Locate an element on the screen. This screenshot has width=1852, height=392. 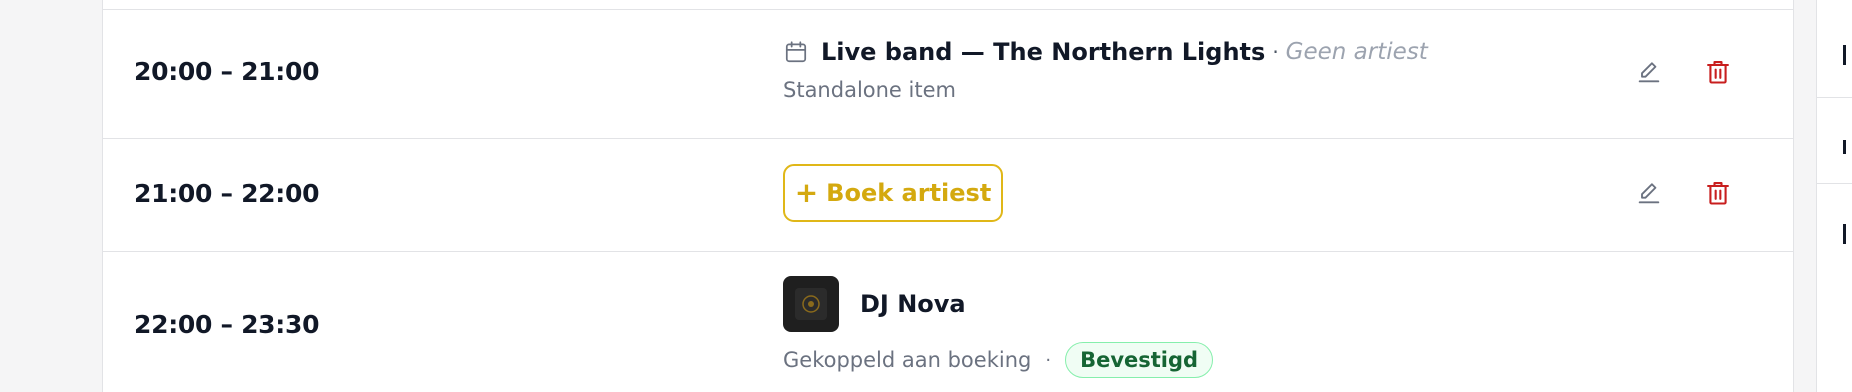
side-panel is located at coordinates (1834, 196).